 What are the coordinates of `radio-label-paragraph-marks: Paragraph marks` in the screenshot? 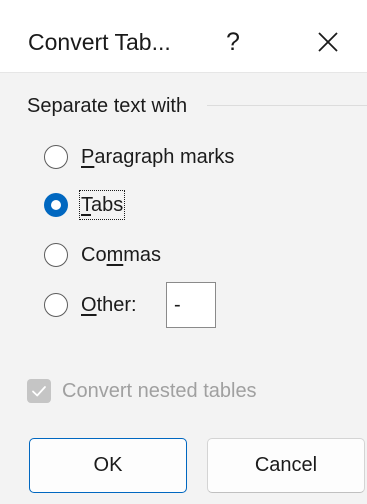 It's located at (158, 157).